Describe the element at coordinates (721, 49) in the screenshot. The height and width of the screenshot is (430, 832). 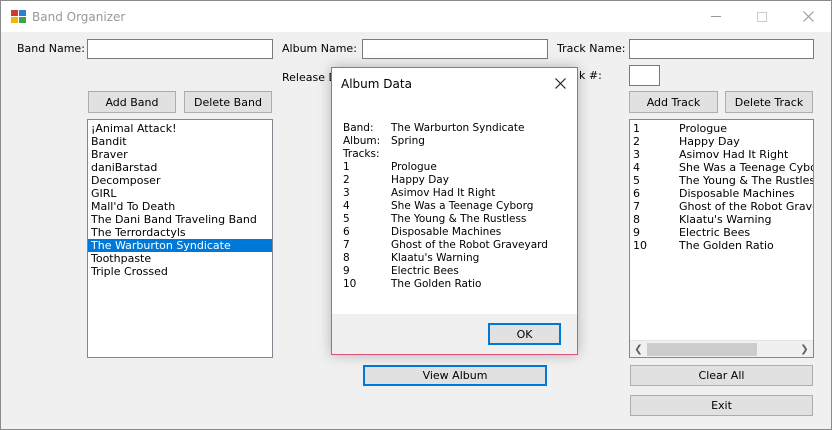
I see `track-name-input` at that location.